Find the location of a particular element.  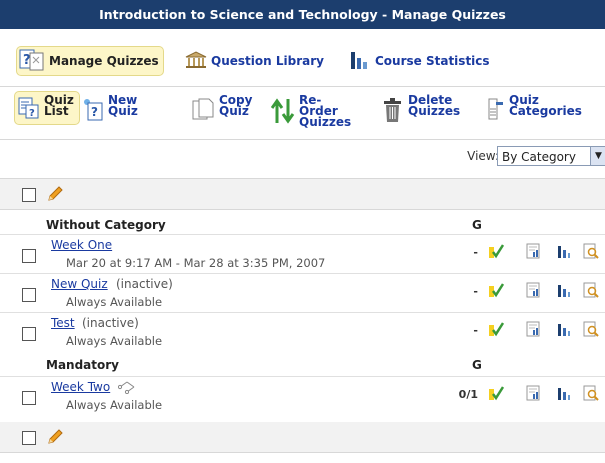

view-select: By Category ▼ is located at coordinates (551, 156).